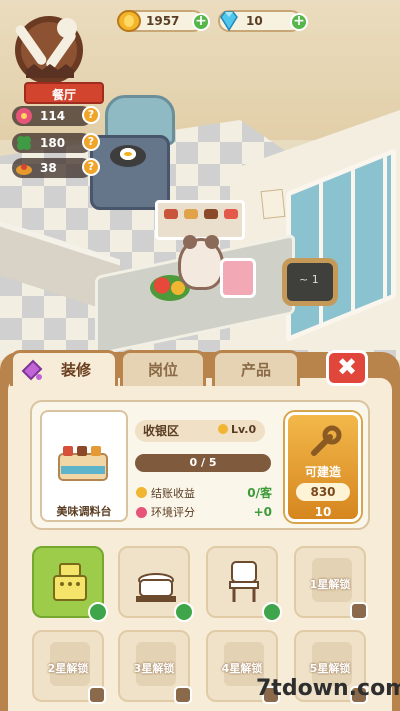  I want to click on slot-chair, so click(244, 584).